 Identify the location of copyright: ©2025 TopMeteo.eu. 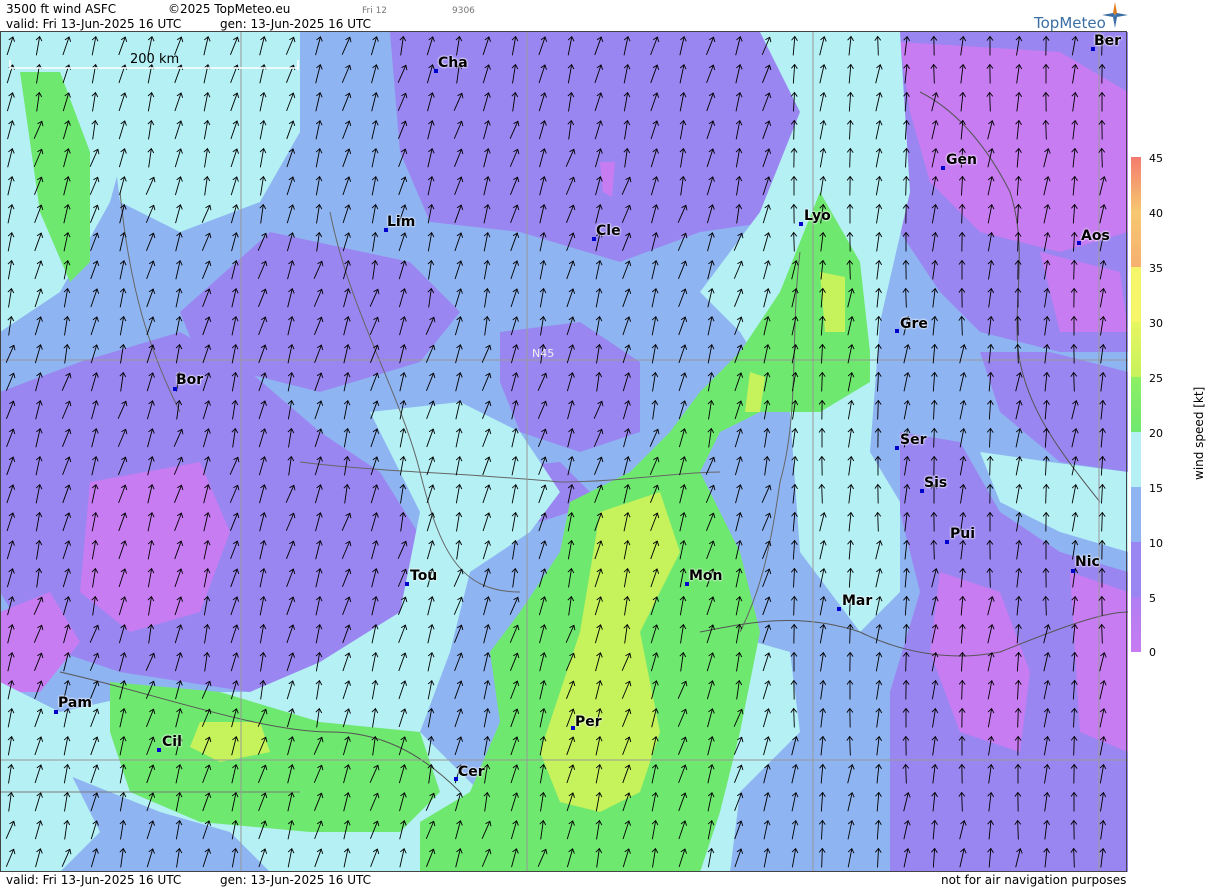
(229, 9).